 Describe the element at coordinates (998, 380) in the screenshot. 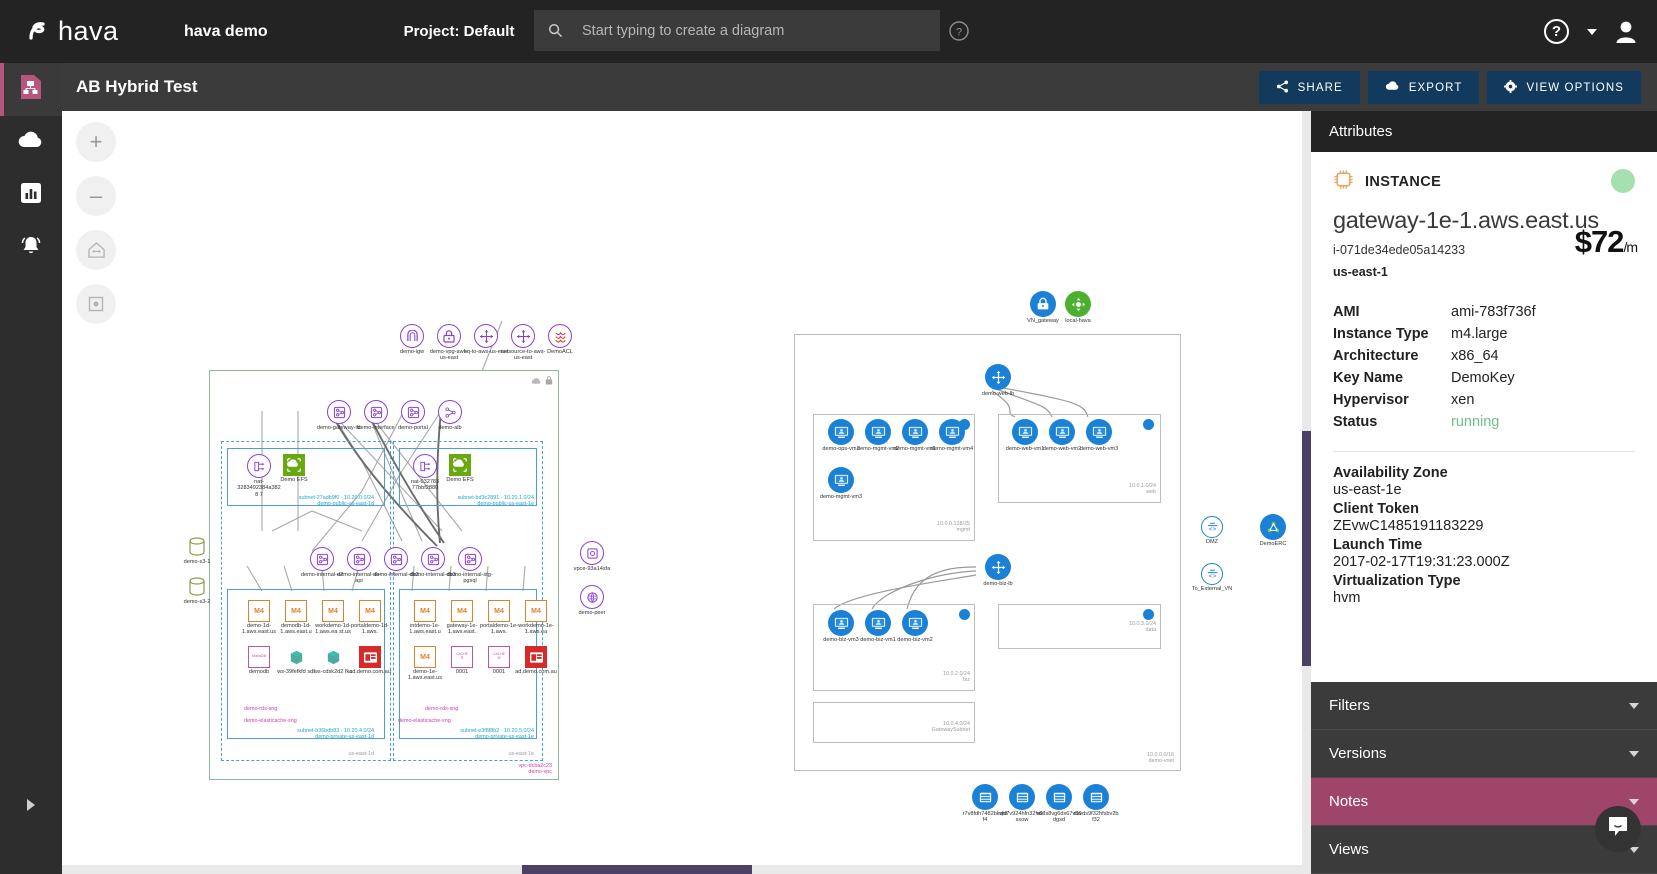

I see `diagram-node: demo-web-lb` at that location.